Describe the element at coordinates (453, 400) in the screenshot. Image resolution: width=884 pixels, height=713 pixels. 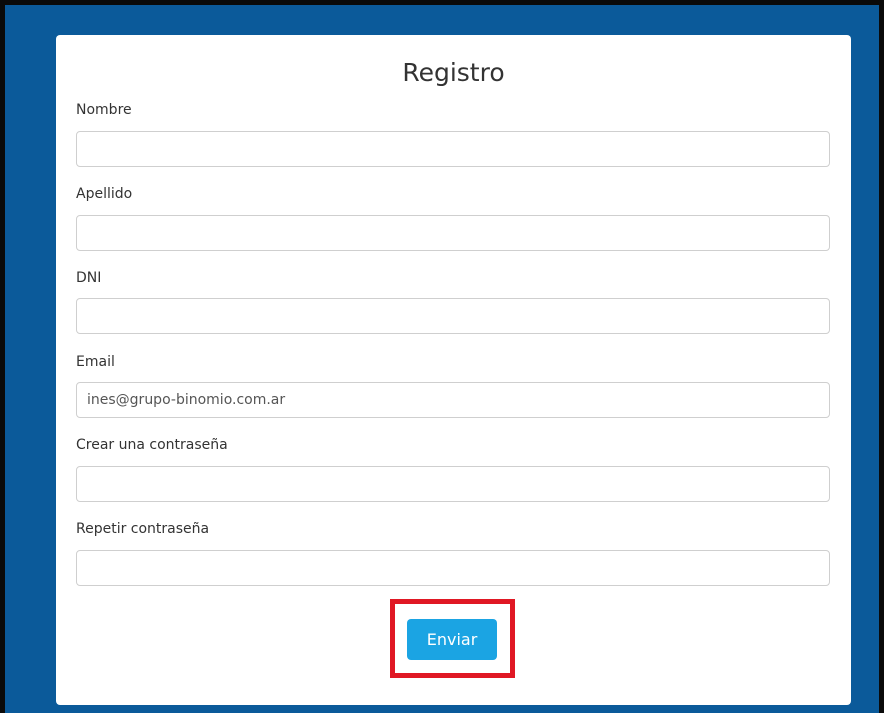
I see `email-input` at that location.